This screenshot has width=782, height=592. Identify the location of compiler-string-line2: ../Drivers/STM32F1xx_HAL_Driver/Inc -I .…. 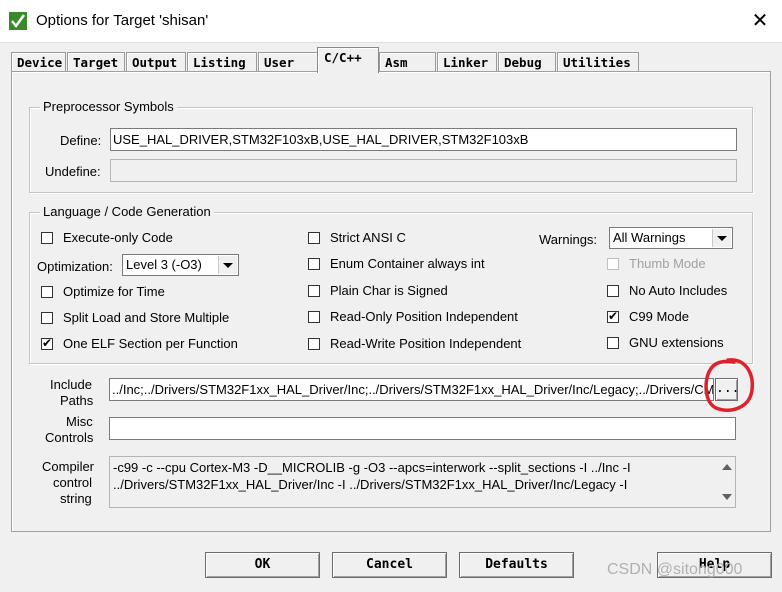
(370, 484).